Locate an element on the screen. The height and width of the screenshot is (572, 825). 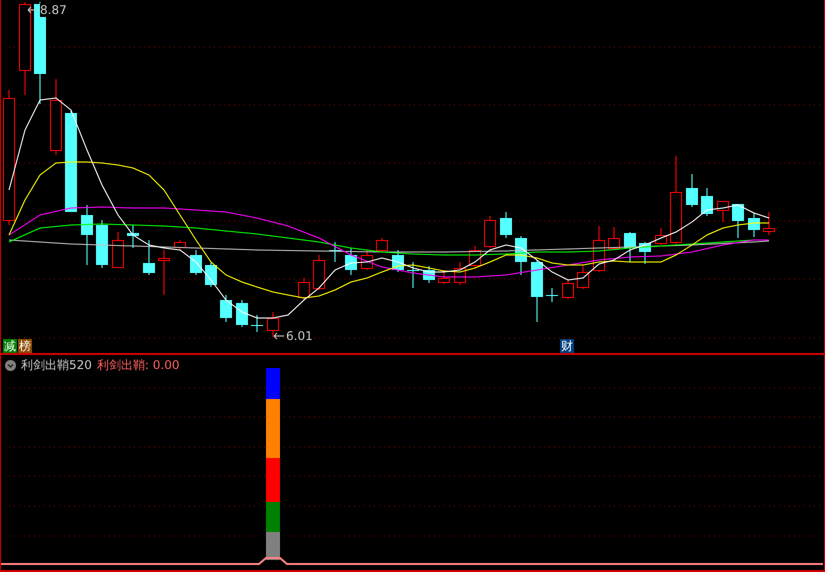
event-marker: 财 is located at coordinates (567, 346).